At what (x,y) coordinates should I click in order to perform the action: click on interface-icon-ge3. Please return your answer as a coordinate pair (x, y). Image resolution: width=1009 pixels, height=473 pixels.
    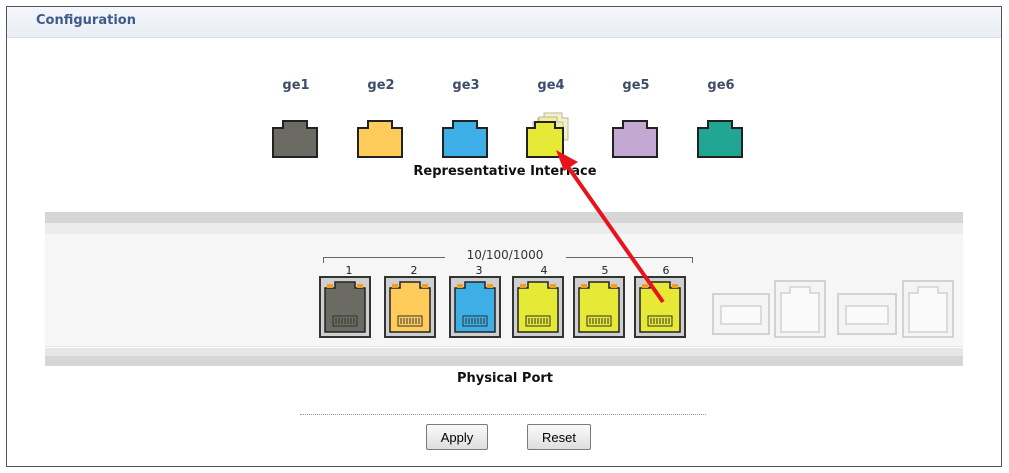
    Looking at the image, I should click on (465, 138).